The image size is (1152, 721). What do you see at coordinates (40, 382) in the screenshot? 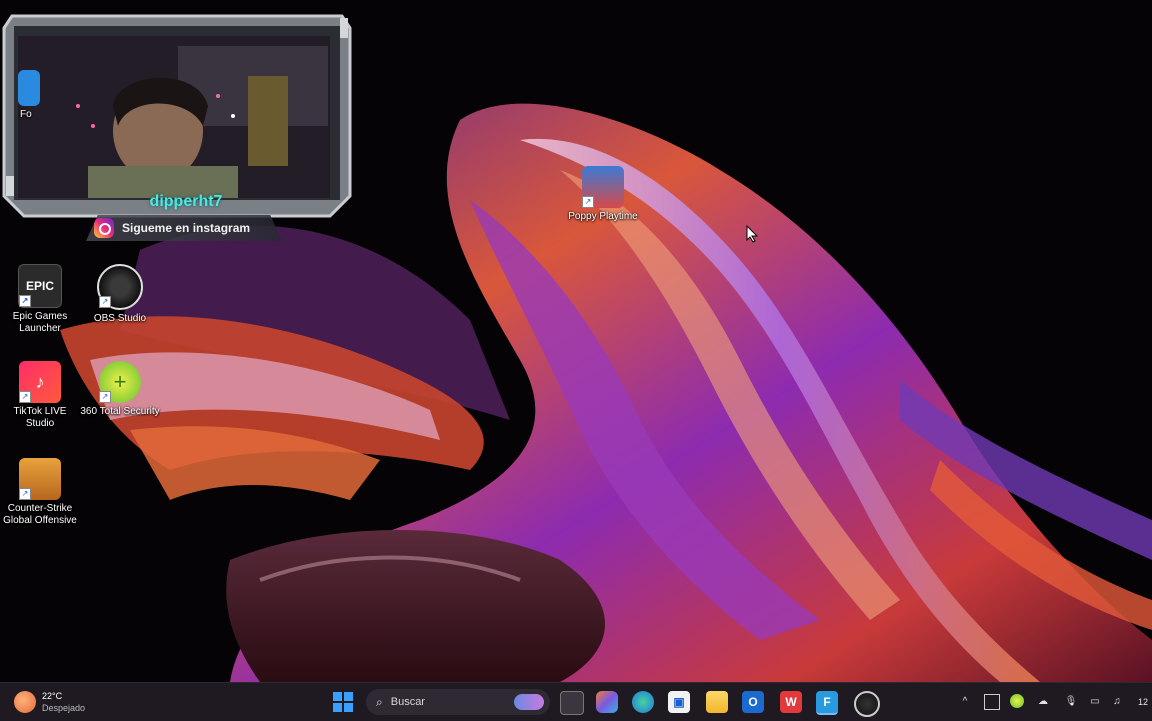
I see `tiktok-icon: ♪ ↗` at bounding box center [40, 382].